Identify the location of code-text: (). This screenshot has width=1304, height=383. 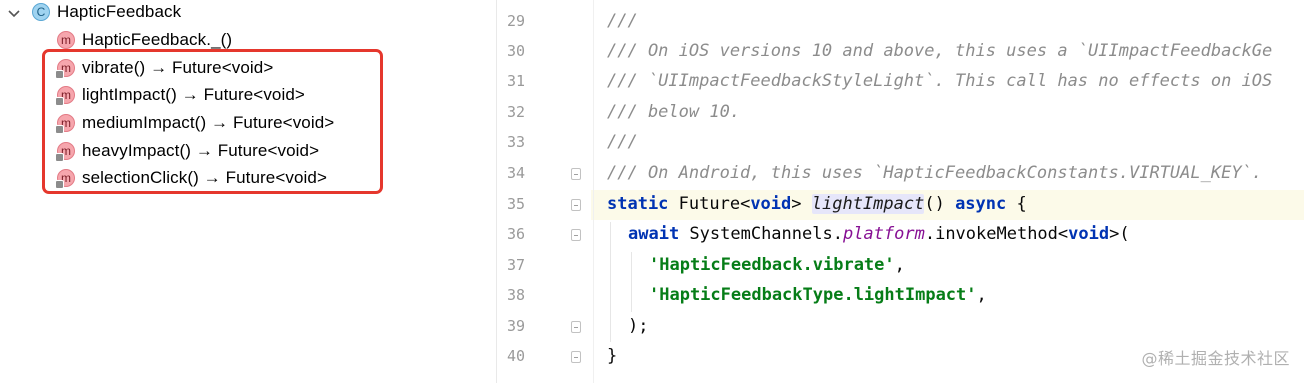
(940, 204).